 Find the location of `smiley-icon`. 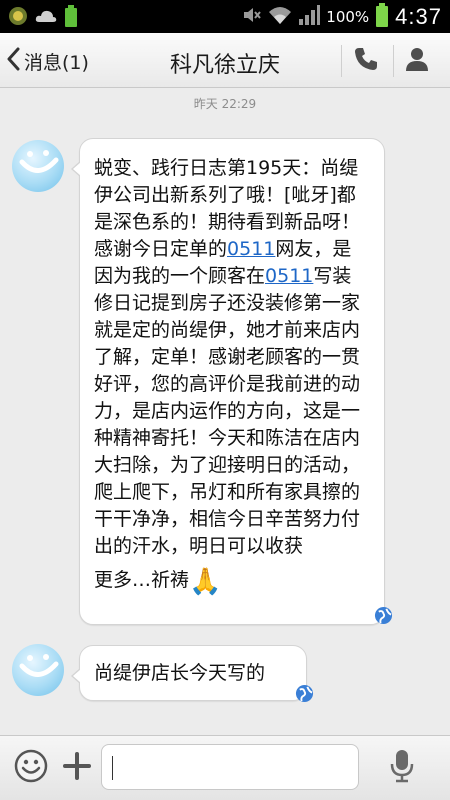

smiley-icon is located at coordinates (31, 768).